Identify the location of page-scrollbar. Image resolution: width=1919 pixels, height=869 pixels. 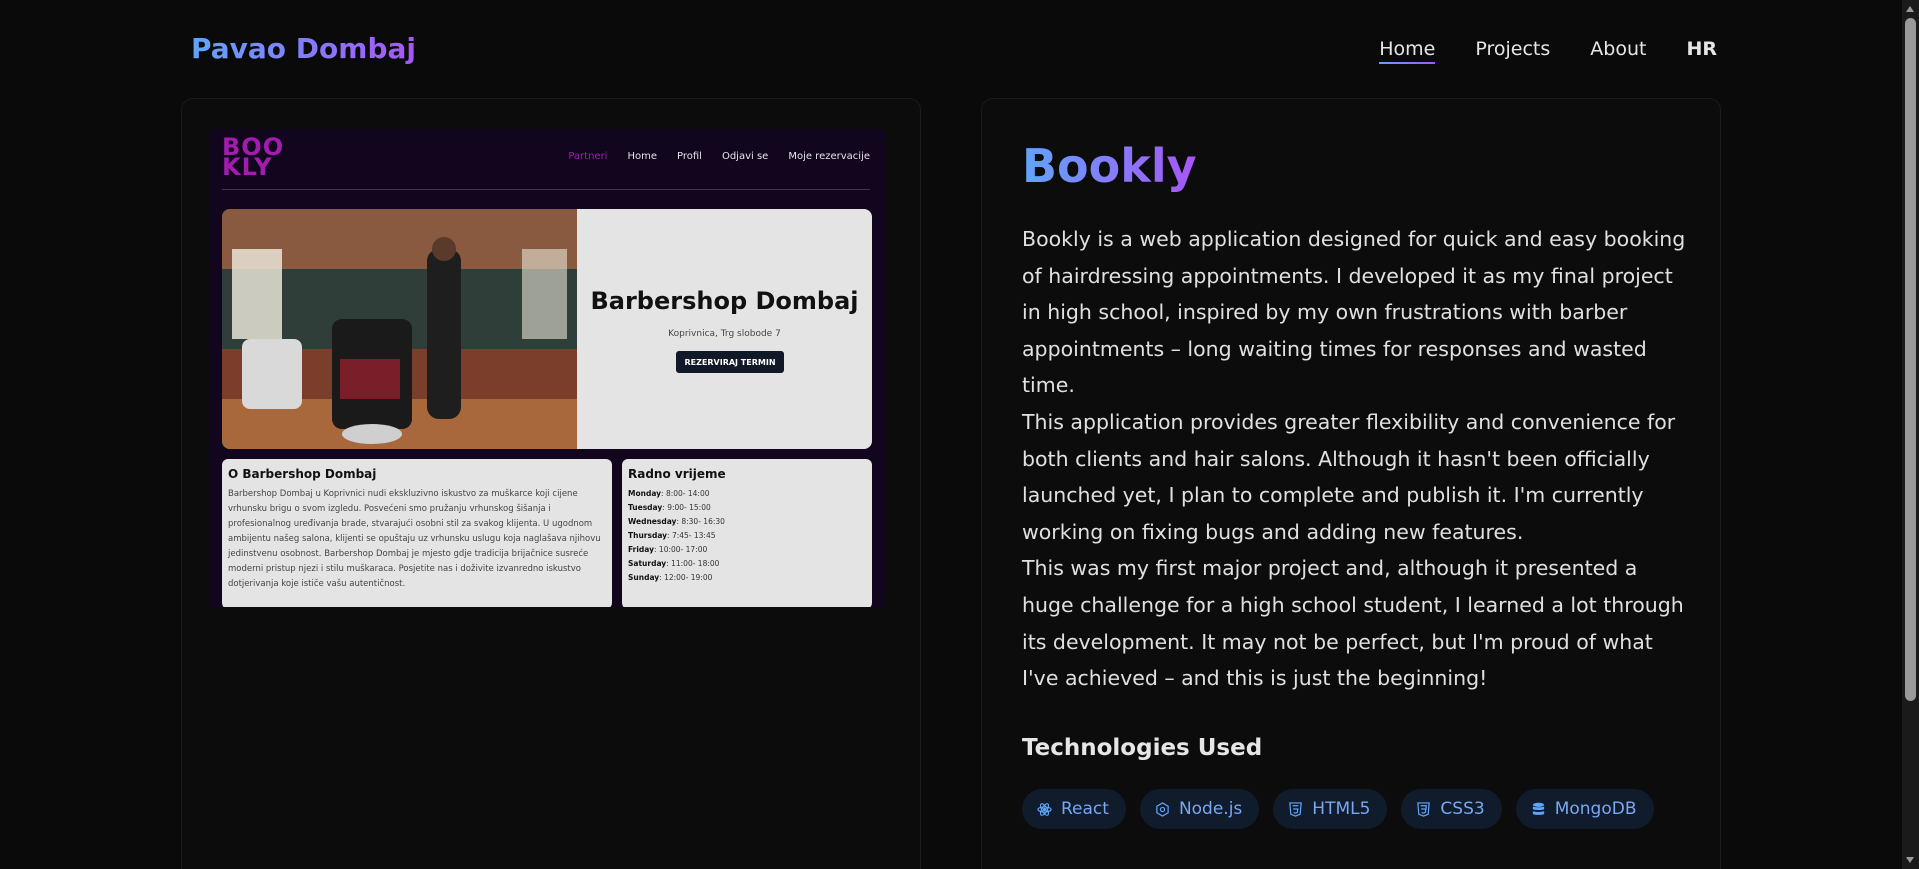
(1910, 434).